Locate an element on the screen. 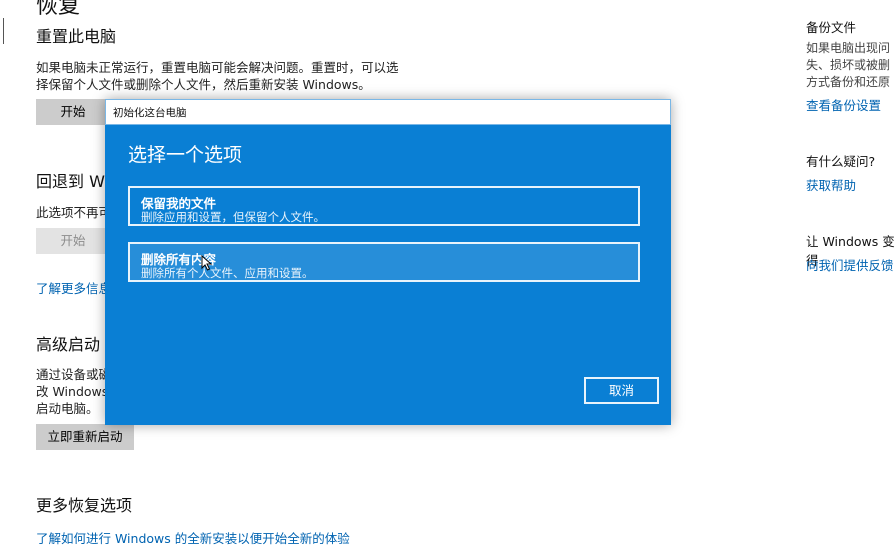 The width and height of the screenshot is (896, 552). backup-desc-line1: 如果电脑出现问 is located at coordinates (848, 48).